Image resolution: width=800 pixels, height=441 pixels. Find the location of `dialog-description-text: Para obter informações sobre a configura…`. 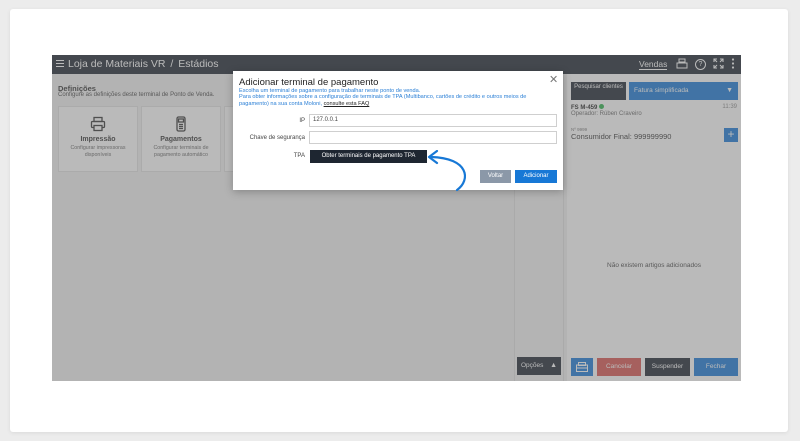

dialog-description-text: Para obter informações sobre a configura… is located at coordinates (383, 100).